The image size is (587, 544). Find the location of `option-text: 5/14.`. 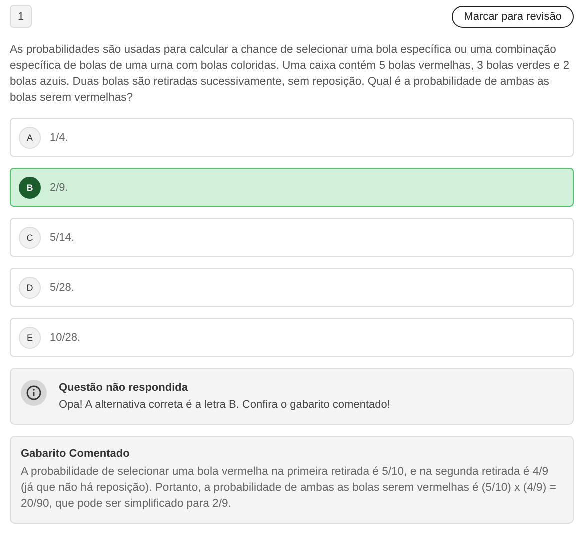

option-text: 5/14. is located at coordinates (62, 238).